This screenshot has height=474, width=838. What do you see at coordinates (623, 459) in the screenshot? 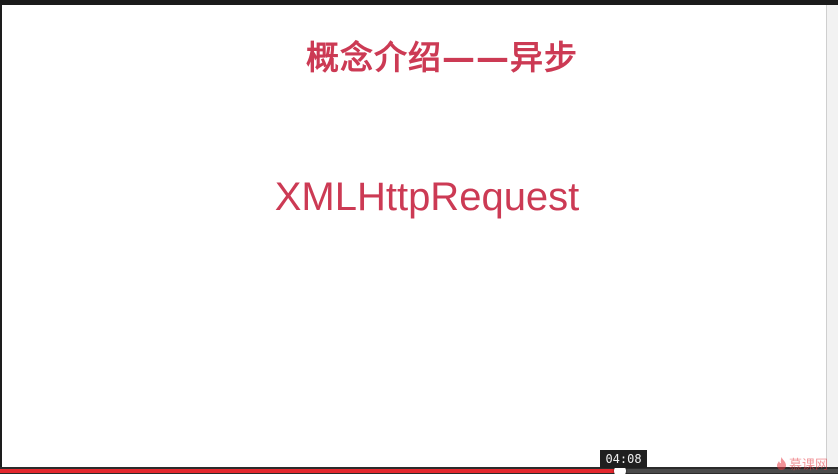
I see `hover-time-tooltip: 04:08` at bounding box center [623, 459].